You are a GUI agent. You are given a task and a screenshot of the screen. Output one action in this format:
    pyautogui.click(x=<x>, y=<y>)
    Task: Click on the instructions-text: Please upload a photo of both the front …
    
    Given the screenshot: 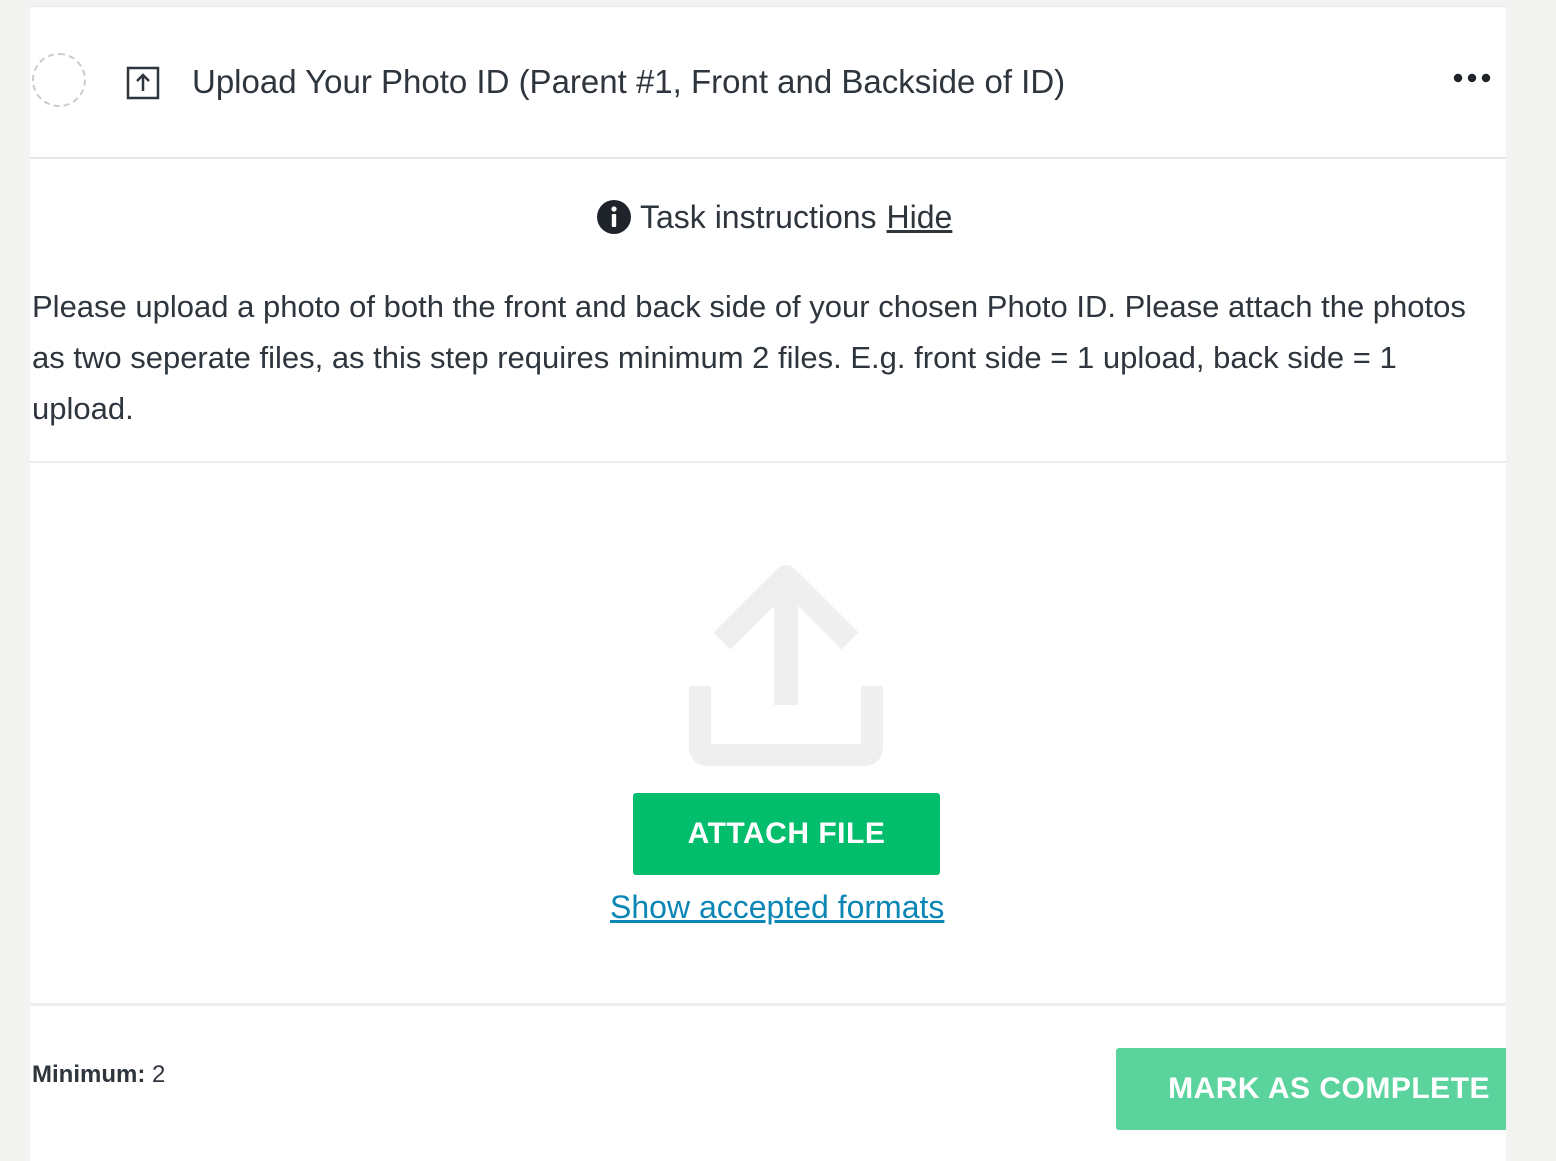 What is the action you would take?
    pyautogui.click(x=749, y=357)
    